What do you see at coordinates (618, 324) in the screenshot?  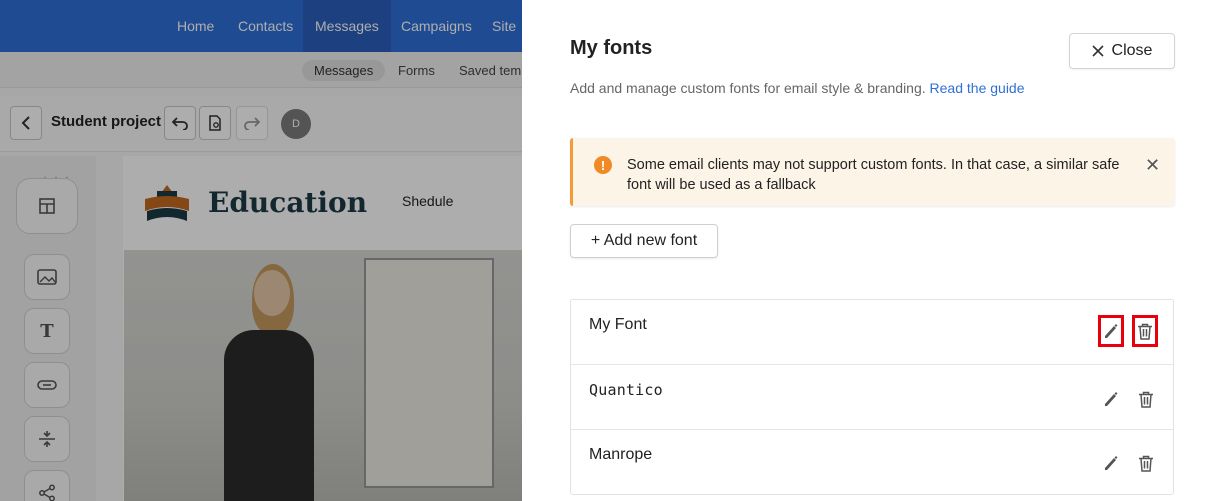 I see `font-name: My Font` at bounding box center [618, 324].